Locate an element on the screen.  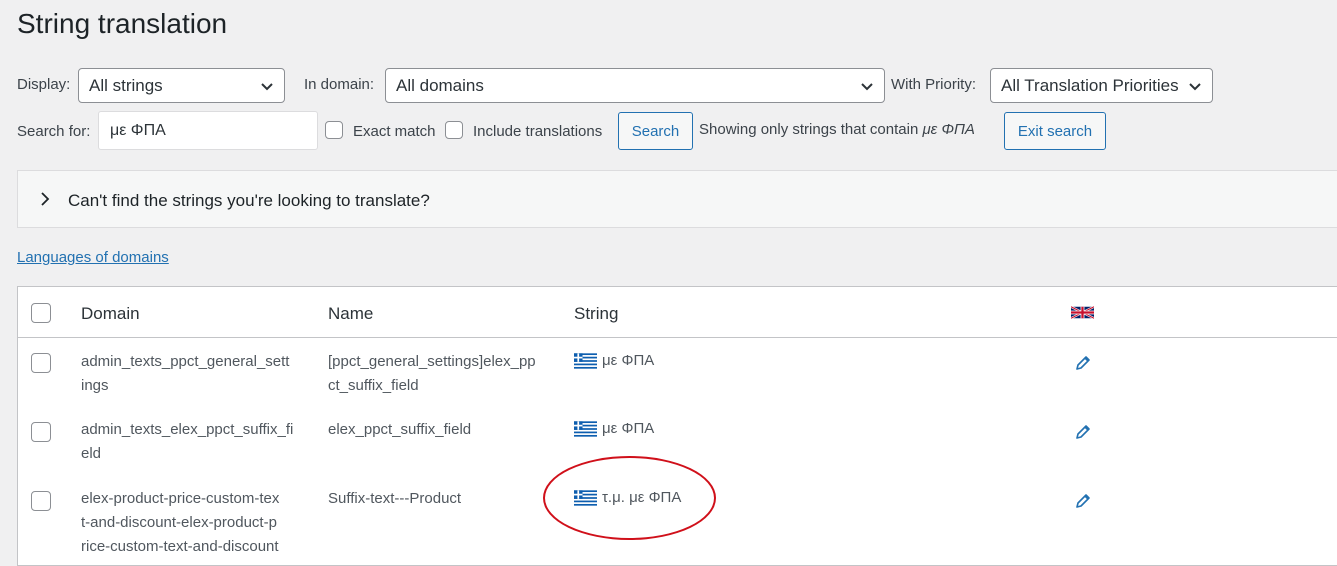
column-header-string: String is located at coordinates (596, 314).